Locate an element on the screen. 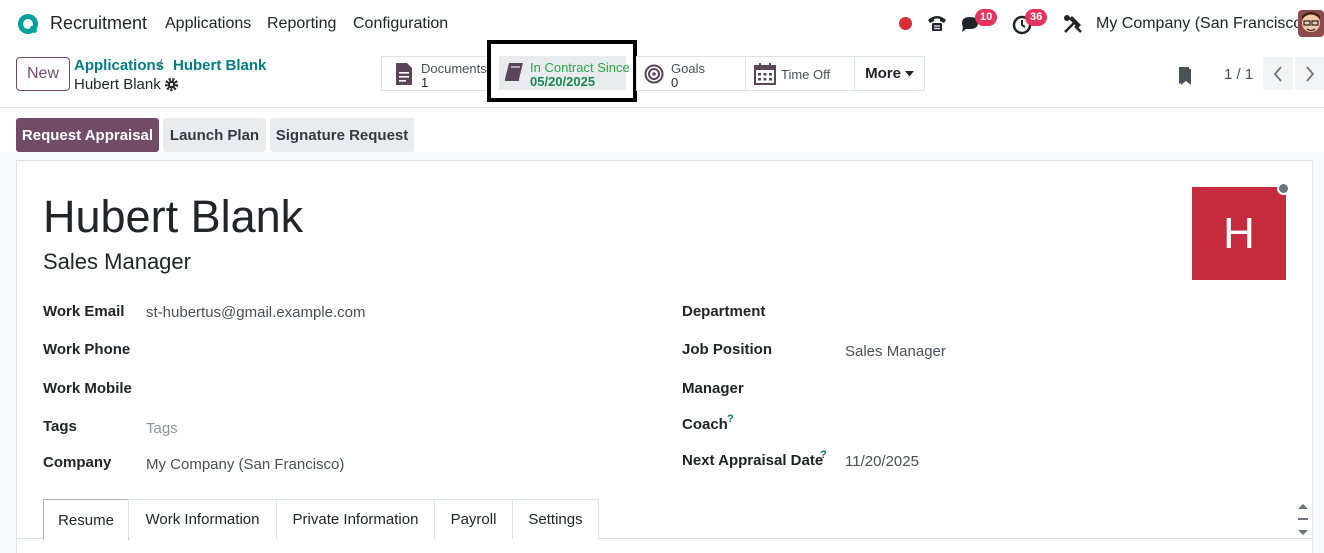 This screenshot has width=1324, height=553. menu-reporting: Reporting is located at coordinates (301, 24).